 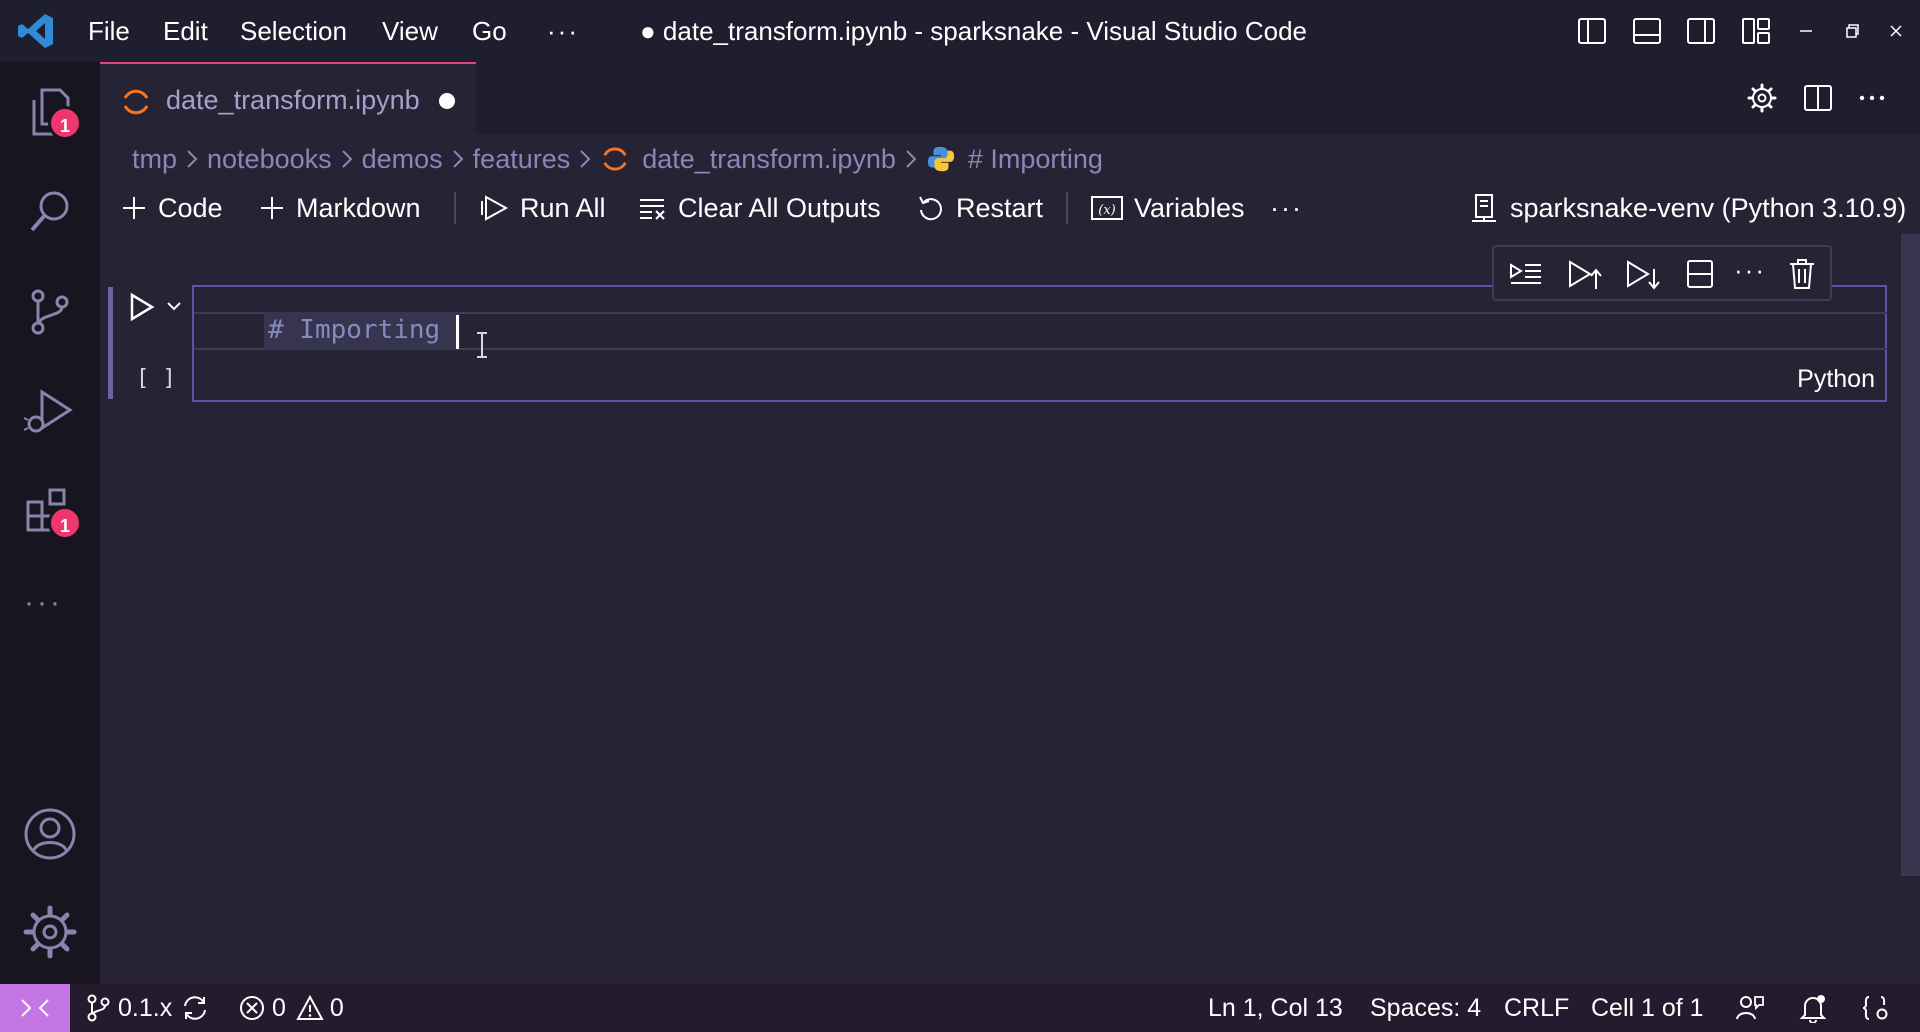 I want to click on breadcrumb-item-demos: demos, so click(x=402, y=159).